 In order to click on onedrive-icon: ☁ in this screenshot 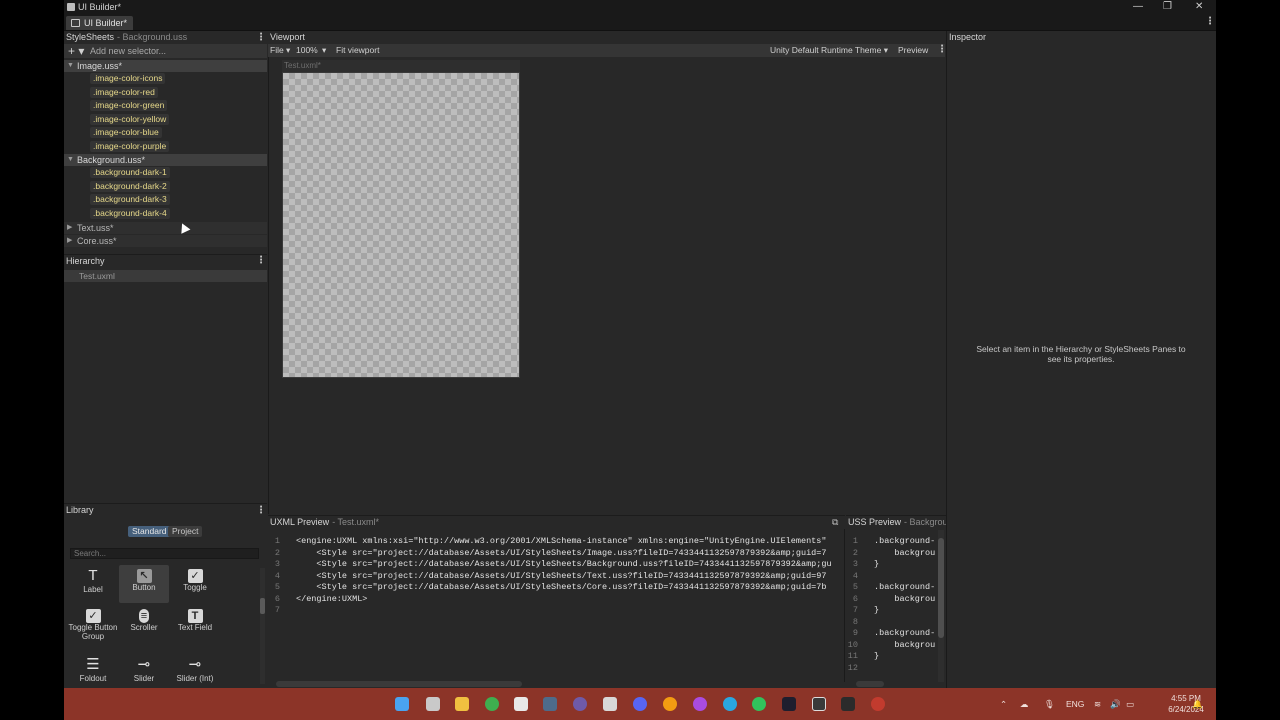, I will do `click(1024, 704)`.